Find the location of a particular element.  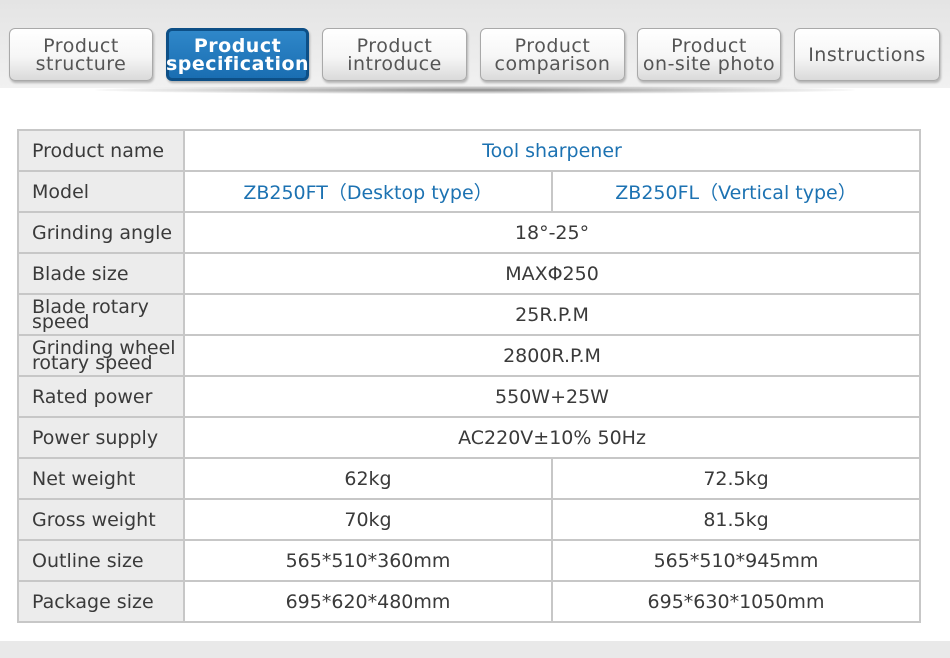

spec-value: Tool sharpener is located at coordinates (552, 150).